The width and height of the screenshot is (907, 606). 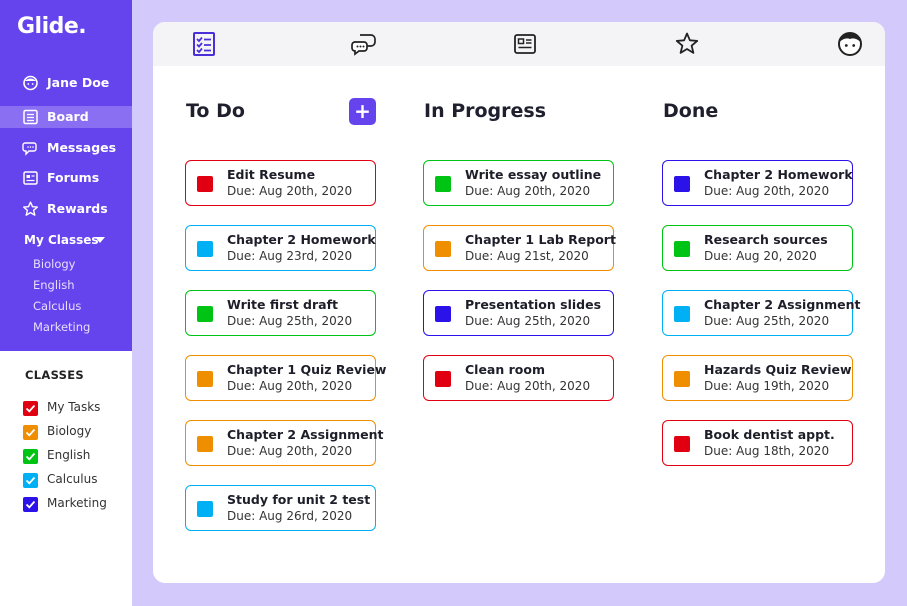 I want to click on class-filter-label: English, so click(x=69, y=455).